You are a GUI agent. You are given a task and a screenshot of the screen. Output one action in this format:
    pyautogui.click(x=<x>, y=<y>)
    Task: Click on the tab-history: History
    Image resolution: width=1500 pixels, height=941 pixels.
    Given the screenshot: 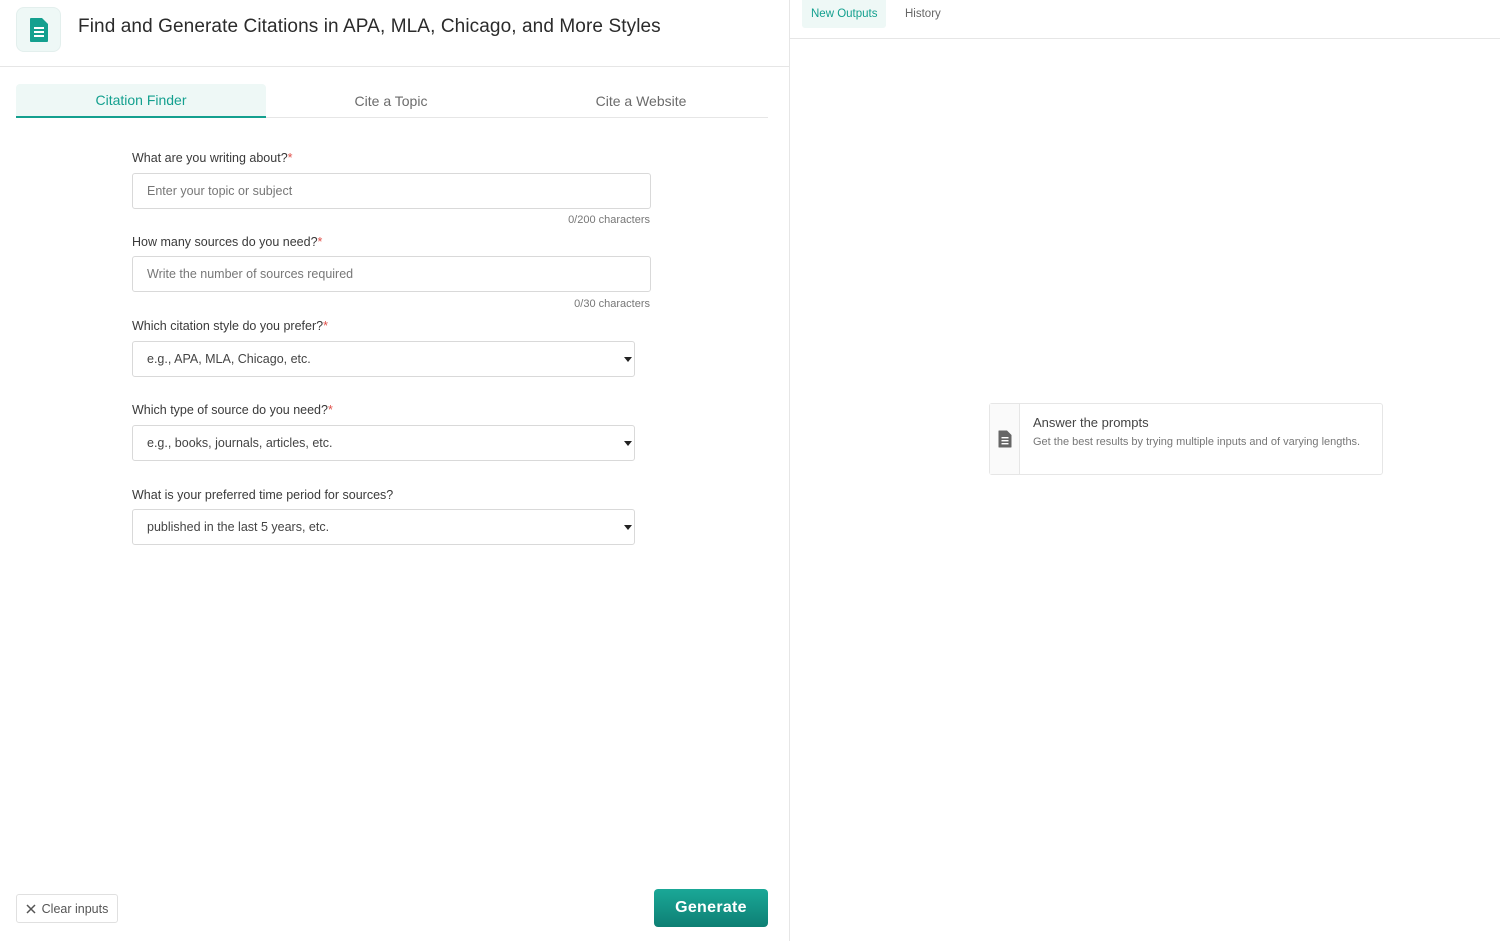 What is the action you would take?
    pyautogui.click(x=923, y=14)
    